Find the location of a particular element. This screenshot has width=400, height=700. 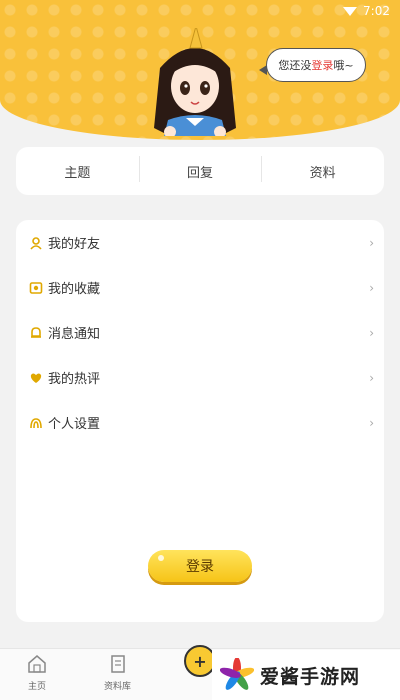

watermark: 爱酱手游网 is located at coordinates (306, 675).